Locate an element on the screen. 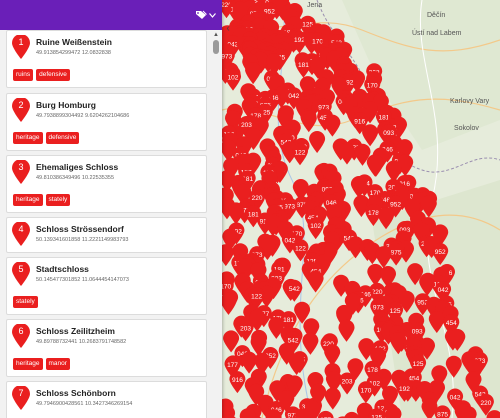 This screenshot has height=418, width=500. tag-icon is located at coordinates (201, 15).